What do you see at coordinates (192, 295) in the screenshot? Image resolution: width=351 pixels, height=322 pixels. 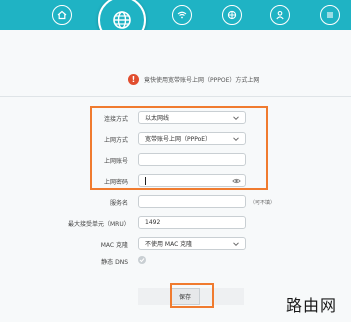 I see `highlight-box-save` at bounding box center [192, 295].